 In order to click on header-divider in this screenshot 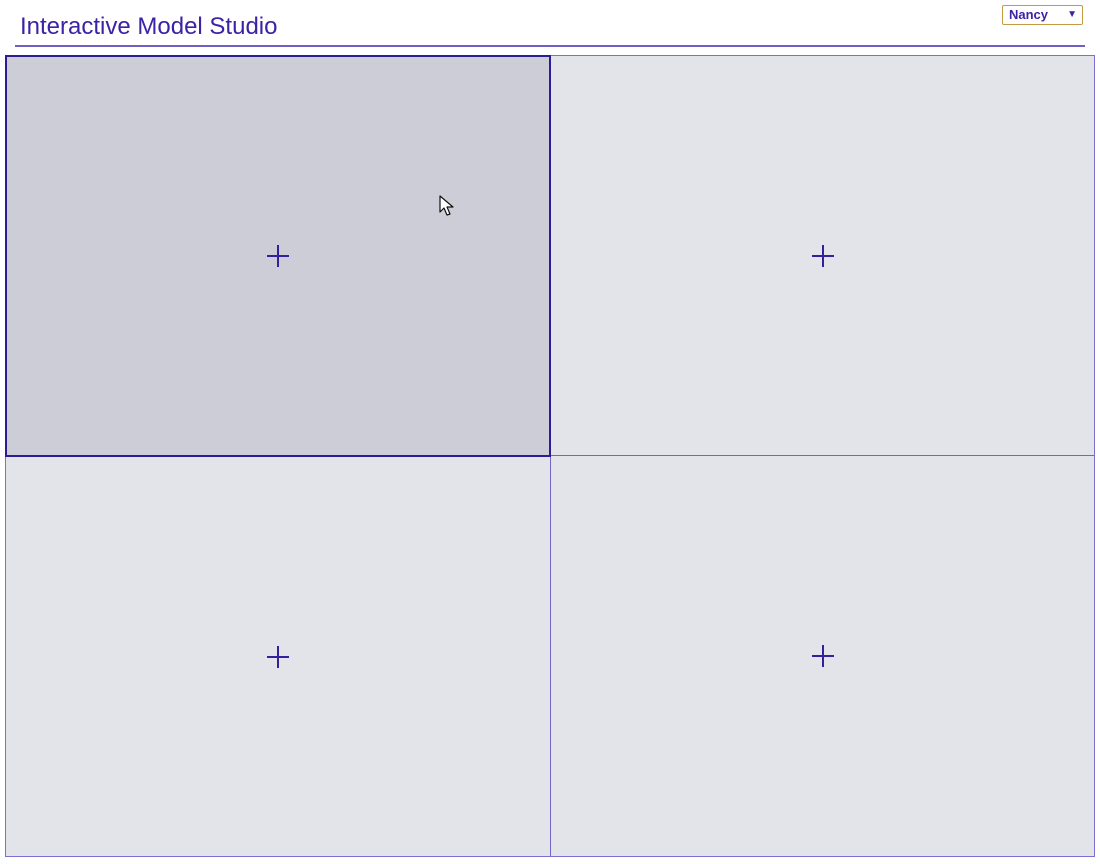, I will do `click(550, 46)`.